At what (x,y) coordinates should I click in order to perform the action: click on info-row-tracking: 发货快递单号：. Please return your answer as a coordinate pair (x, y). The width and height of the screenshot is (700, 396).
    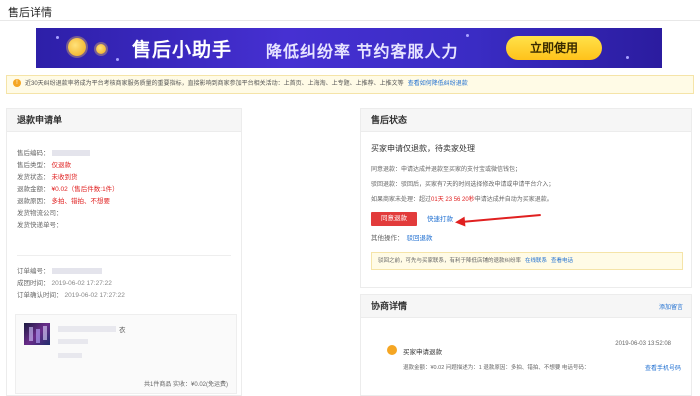
    Looking at the image, I should click on (40, 224).